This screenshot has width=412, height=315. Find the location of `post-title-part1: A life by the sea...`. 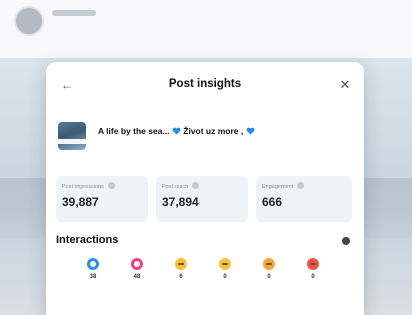

post-title-part1: A life by the sea... is located at coordinates (134, 131).